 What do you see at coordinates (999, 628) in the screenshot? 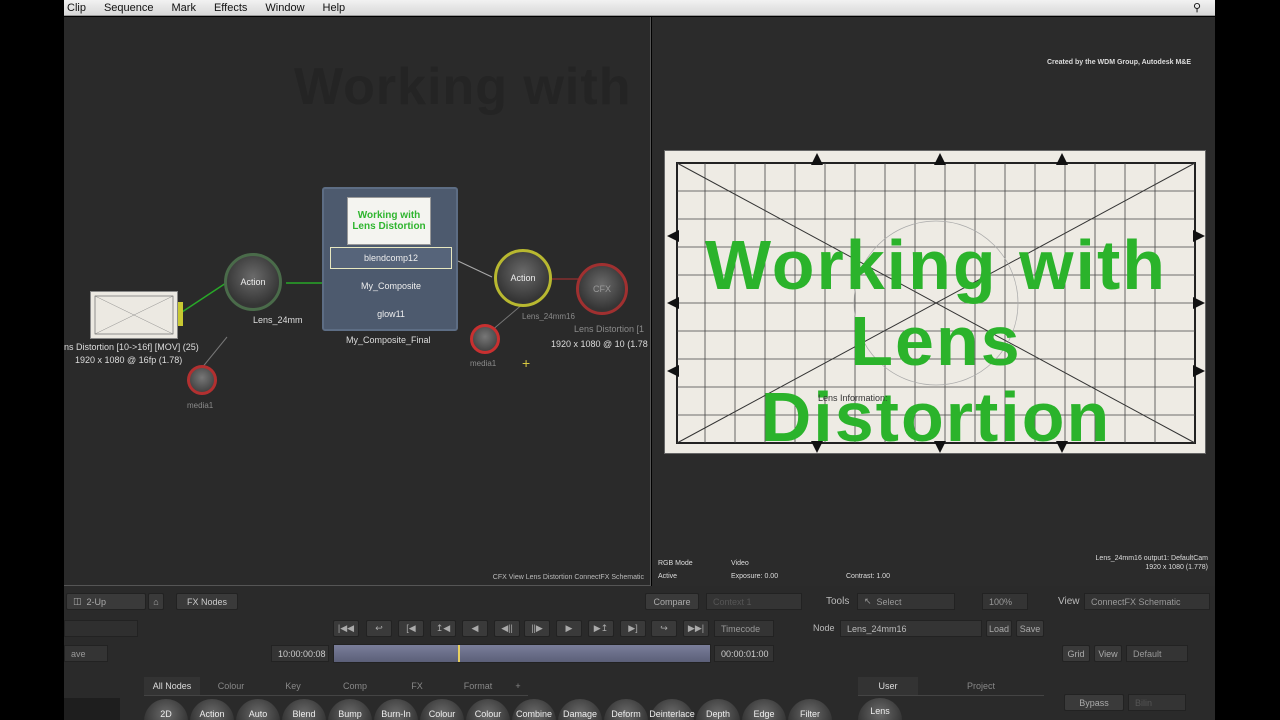
I see `load-button: Load` at bounding box center [999, 628].